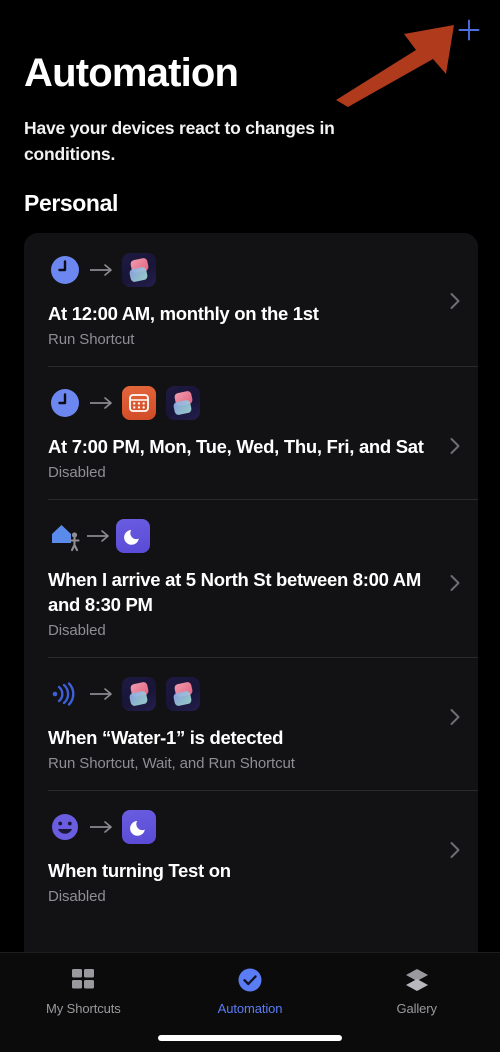 Image resolution: width=500 pixels, height=1052 pixels. What do you see at coordinates (417, 980) in the screenshot?
I see `layers-stack-icon` at bounding box center [417, 980].